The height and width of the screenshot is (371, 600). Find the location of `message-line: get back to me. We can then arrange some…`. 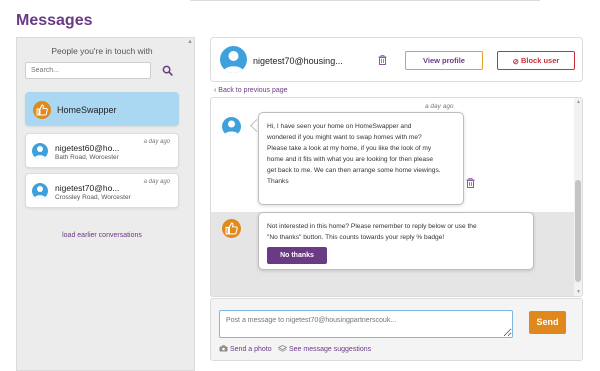

message-line: get back to me. We can then arrange some… is located at coordinates (354, 170).